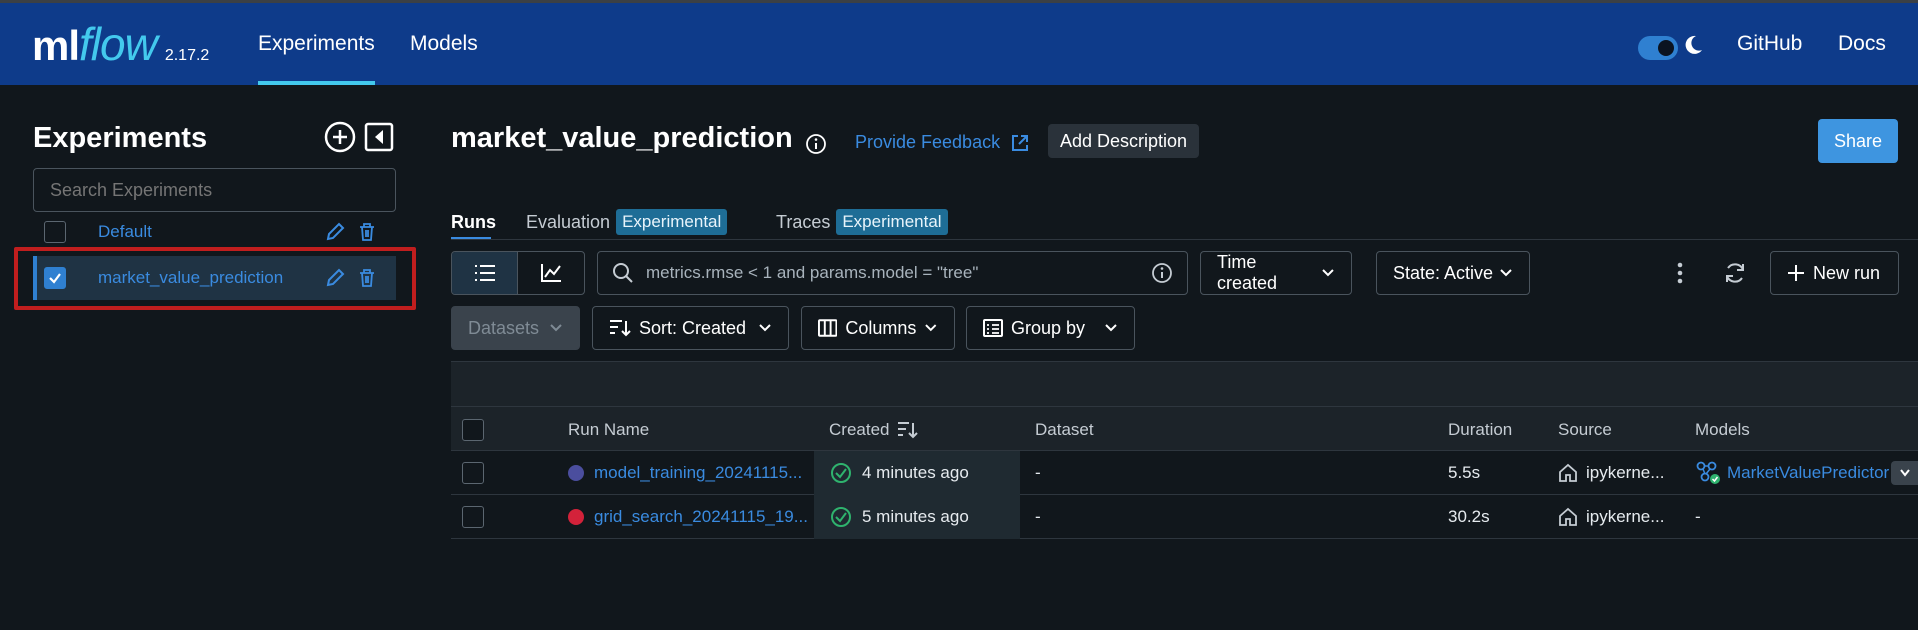 This screenshot has width=1918, height=630. I want to click on tab-runs: Runs, so click(473, 222).